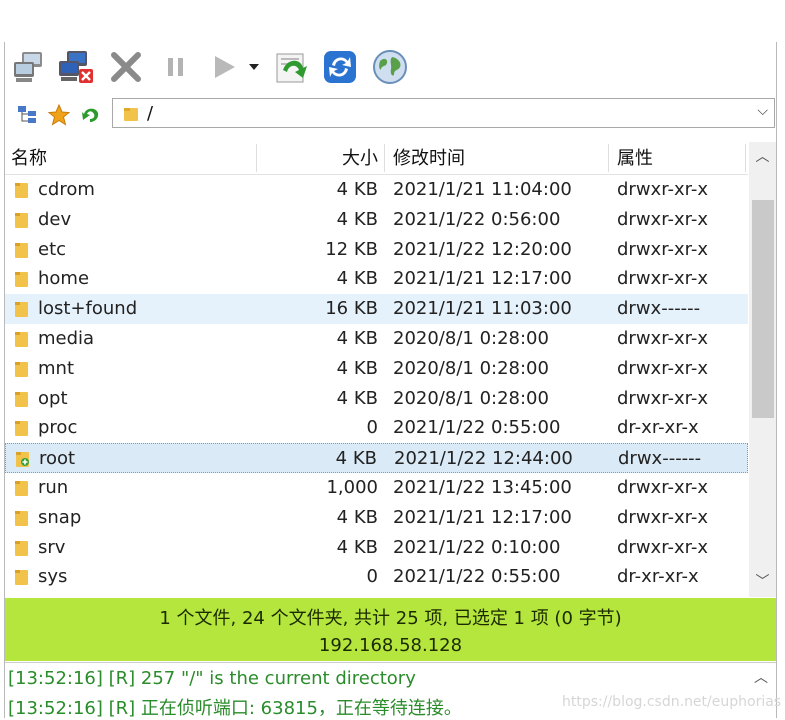 The height and width of the screenshot is (720, 785). What do you see at coordinates (292, 67) in the screenshot?
I see `go-up-button` at bounding box center [292, 67].